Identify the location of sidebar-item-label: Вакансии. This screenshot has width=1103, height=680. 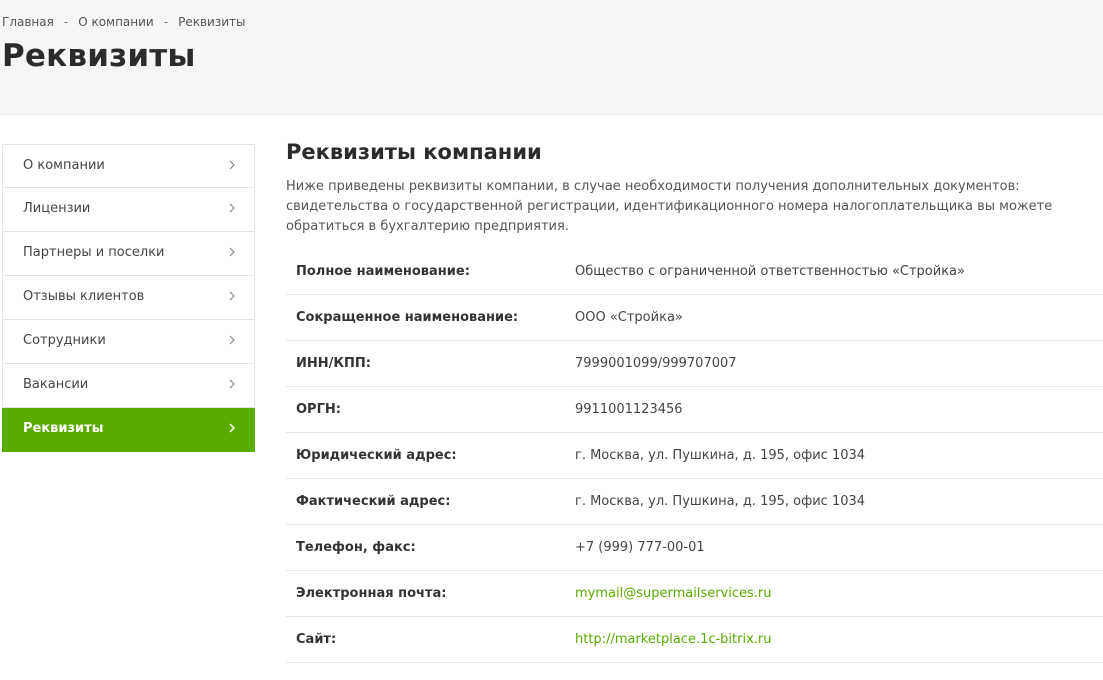
(56, 384).